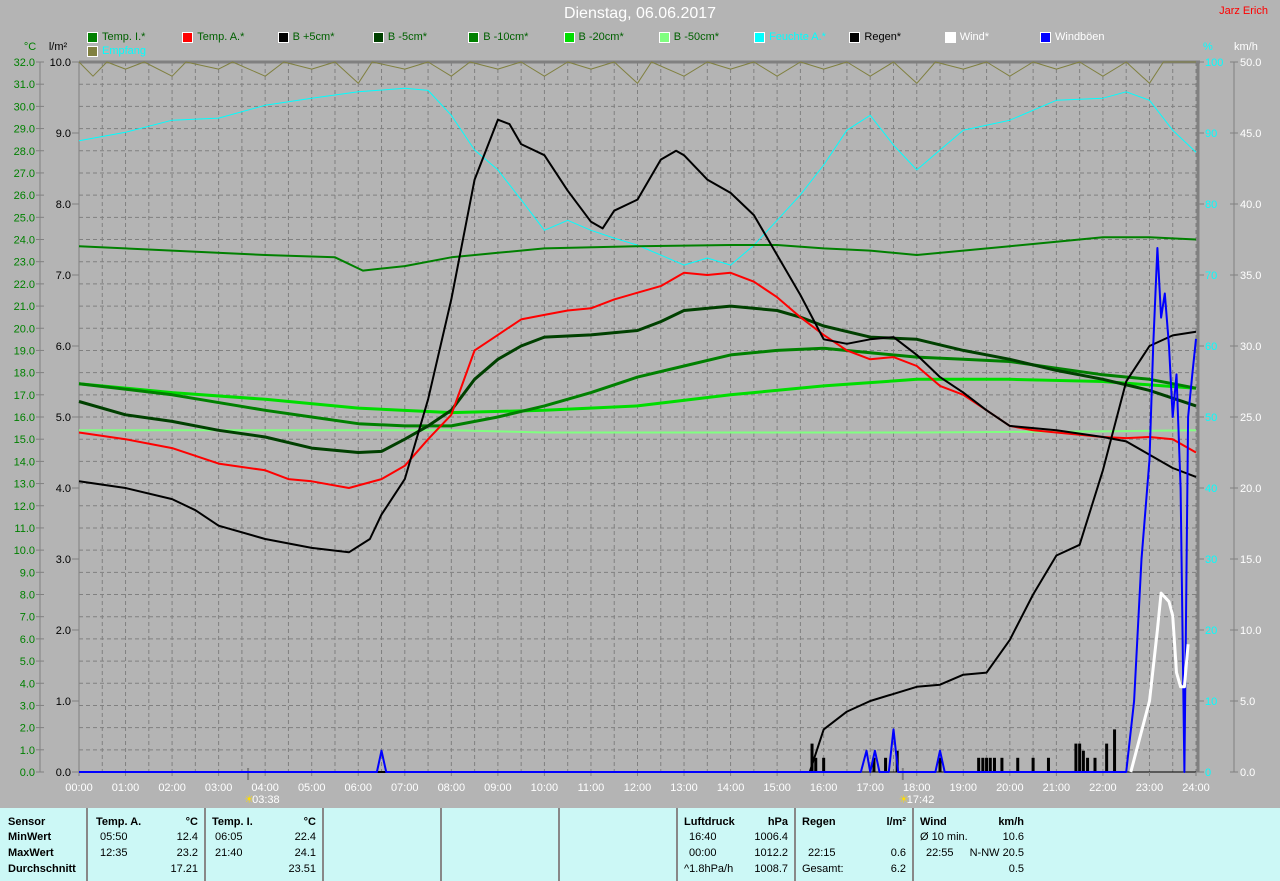 This screenshot has height=881, width=1280. What do you see at coordinates (819, 822) in the screenshot?
I see `stats-header: Regen` at bounding box center [819, 822].